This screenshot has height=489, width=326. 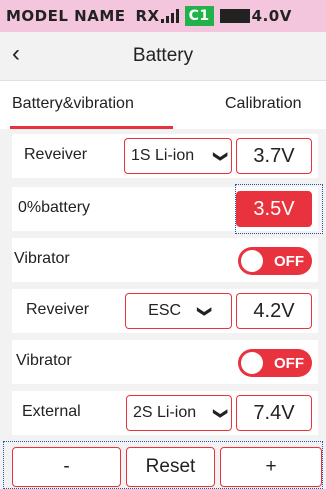 What do you see at coordinates (73, 104) in the screenshot?
I see `tab-battery-vibration: Battery&vibration` at bounding box center [73, 104].